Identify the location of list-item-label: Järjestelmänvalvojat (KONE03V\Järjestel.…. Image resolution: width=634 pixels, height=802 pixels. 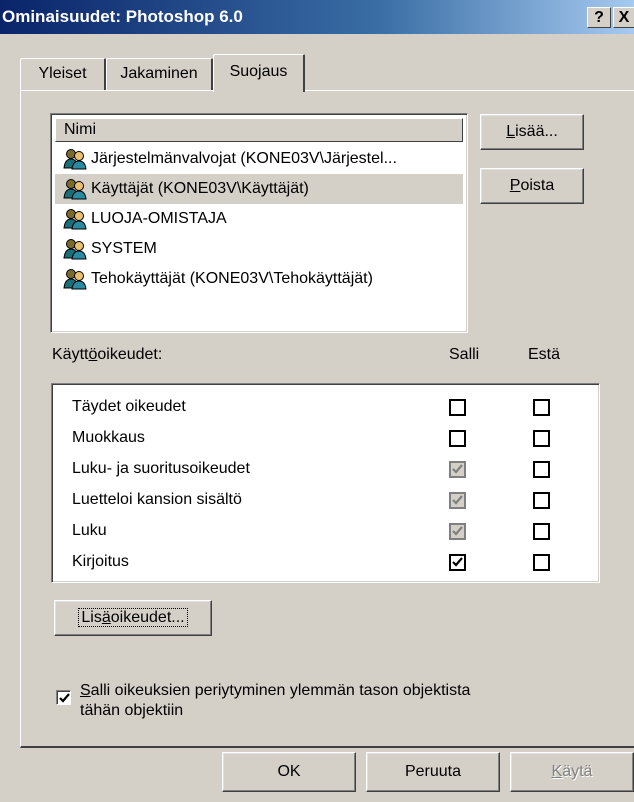
(244, 158).